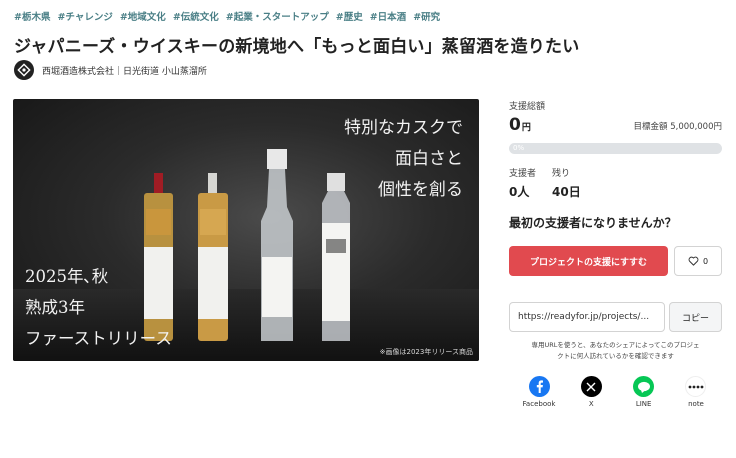 This screenshot has height=458, width=736. Describe the element at coordinates (696, 386) in the screenshot. I see `note-icon` at that location.